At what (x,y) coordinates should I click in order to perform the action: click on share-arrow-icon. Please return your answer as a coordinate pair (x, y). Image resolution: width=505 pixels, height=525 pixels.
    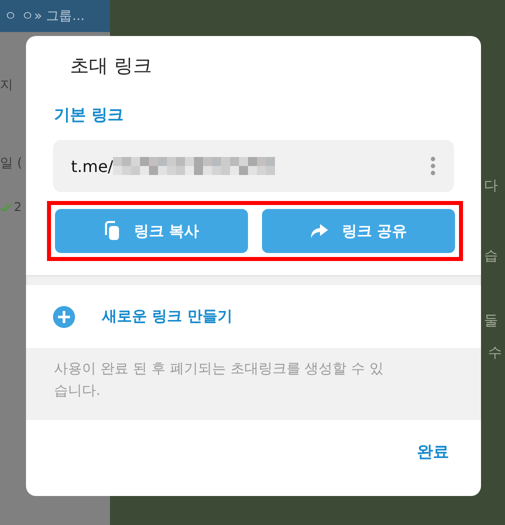
    Looking at the image, I should click on (319, 231).